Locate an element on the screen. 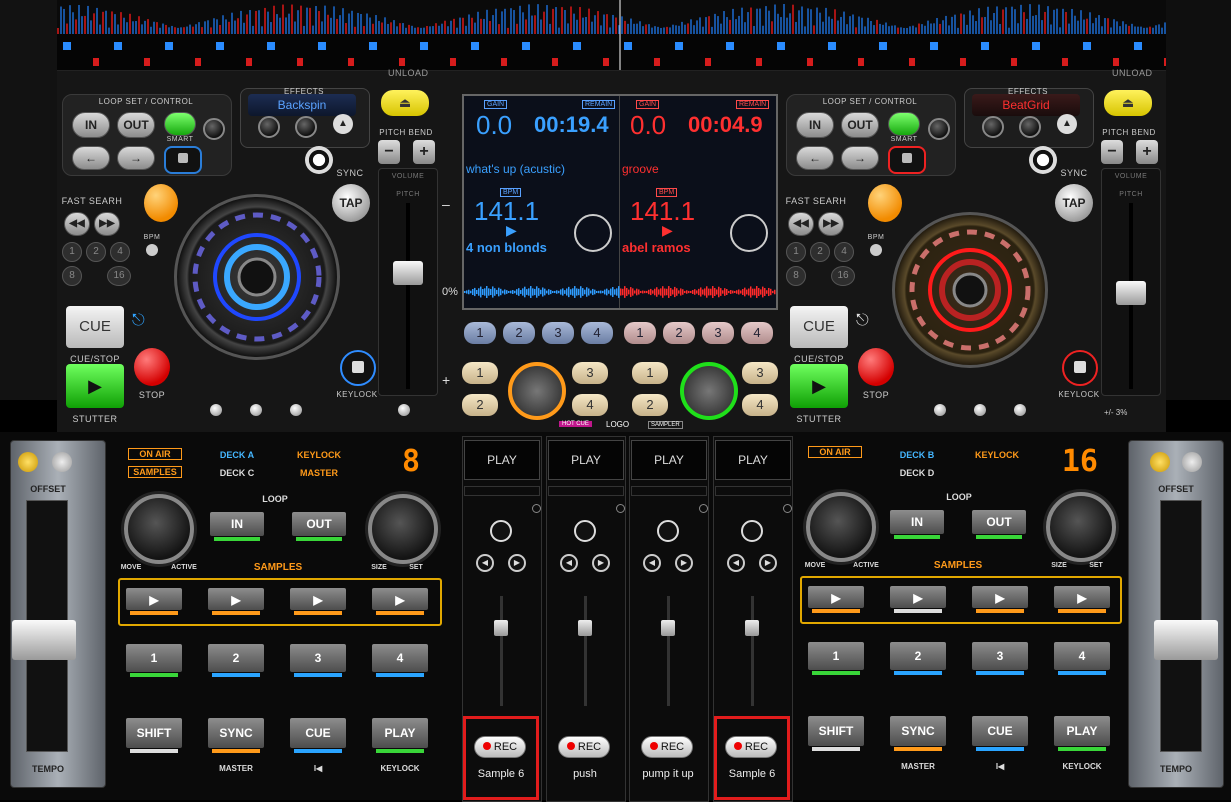 This screenshot has height=802, width=1231. jog-wheel-a is located at coordinates (257, 277).